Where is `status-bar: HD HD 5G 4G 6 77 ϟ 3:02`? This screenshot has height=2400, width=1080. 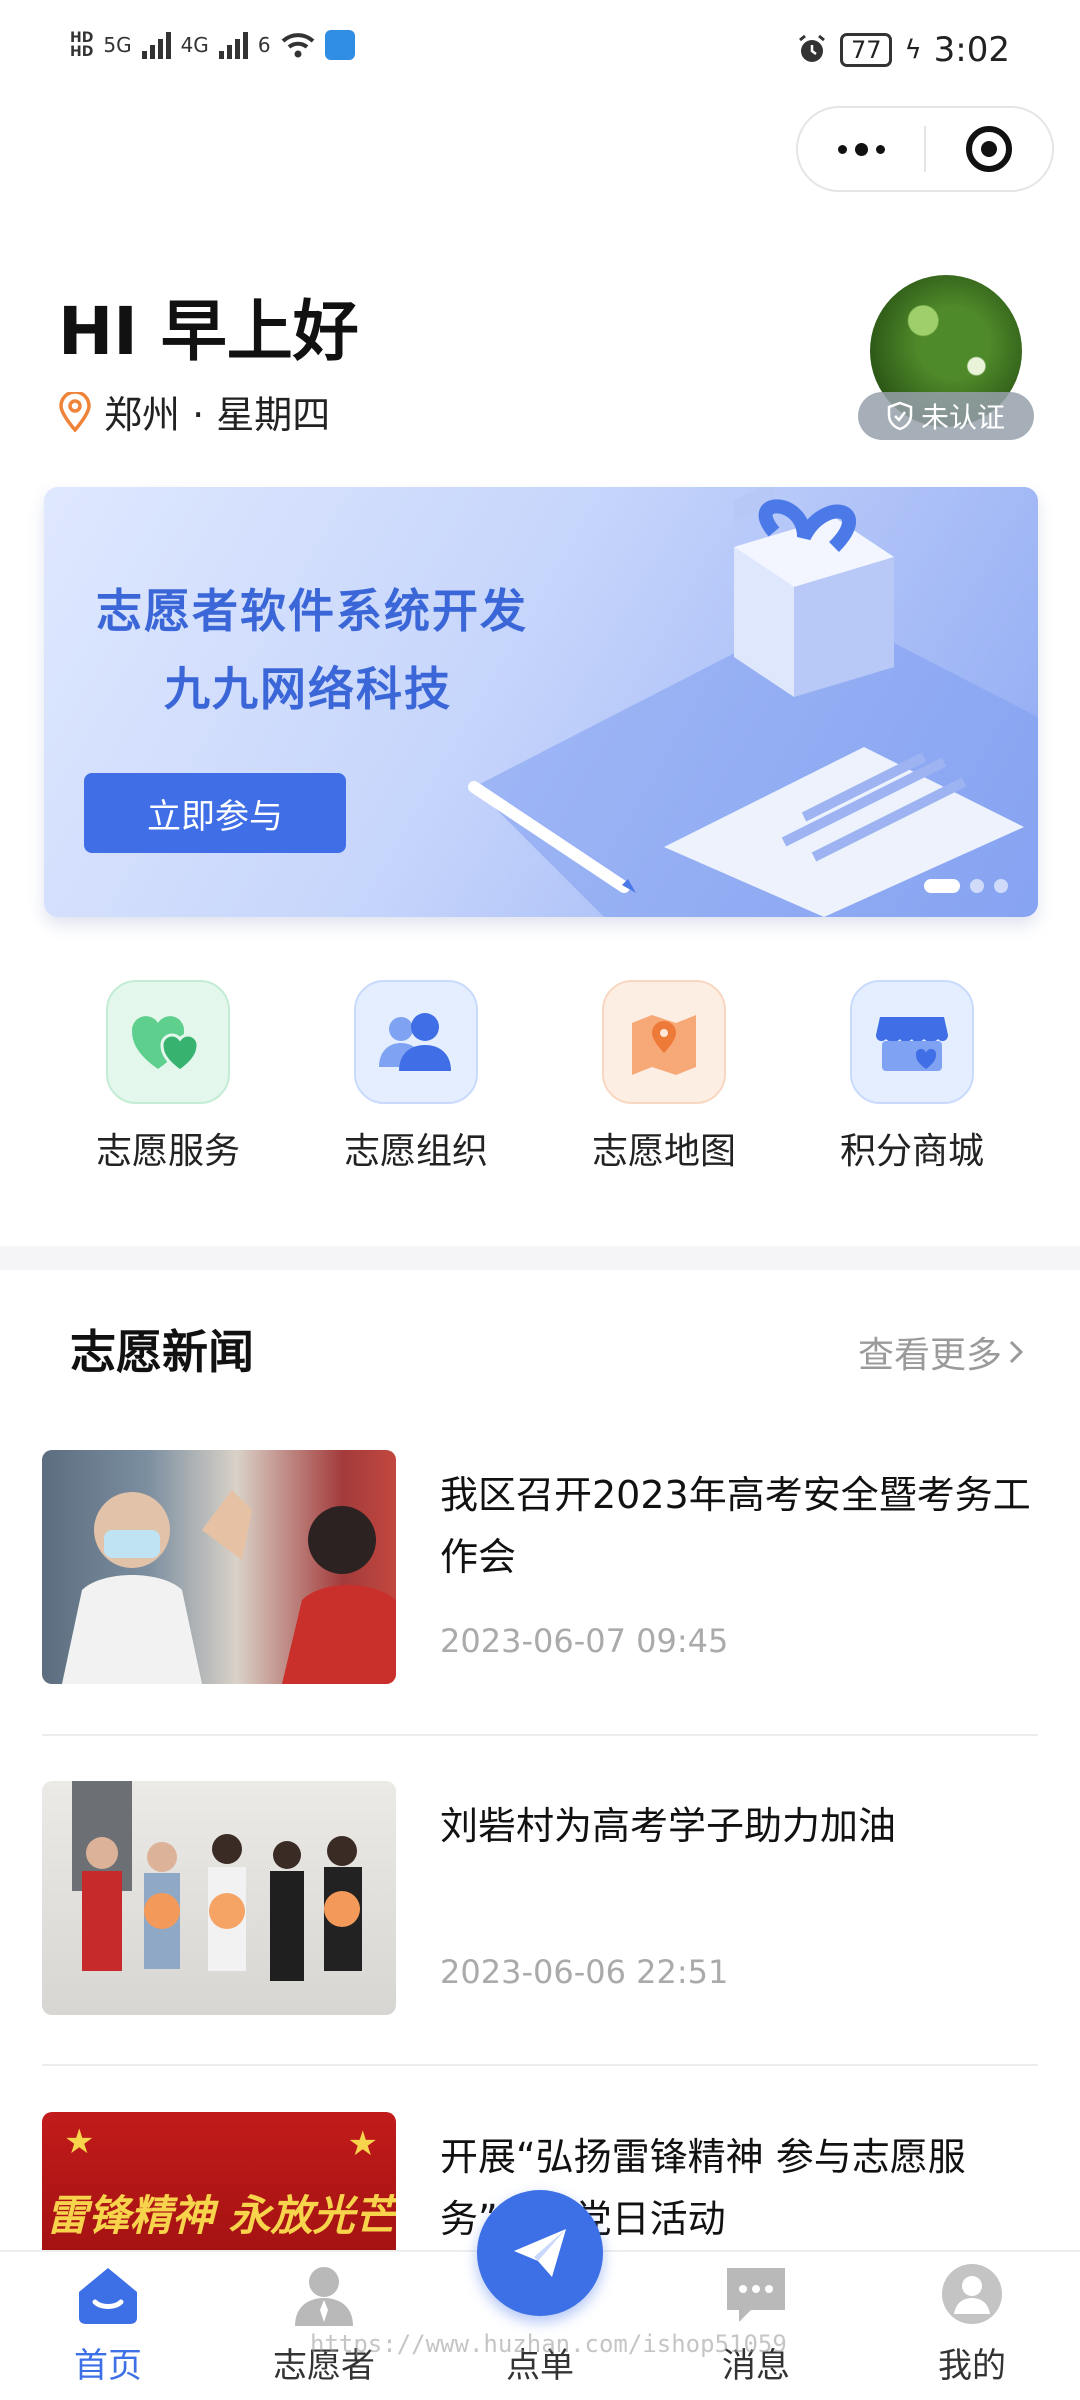 status-bar: HD HD 5G 4G 6 77 ϟ 3:02 is located at coordinates (540, 50).